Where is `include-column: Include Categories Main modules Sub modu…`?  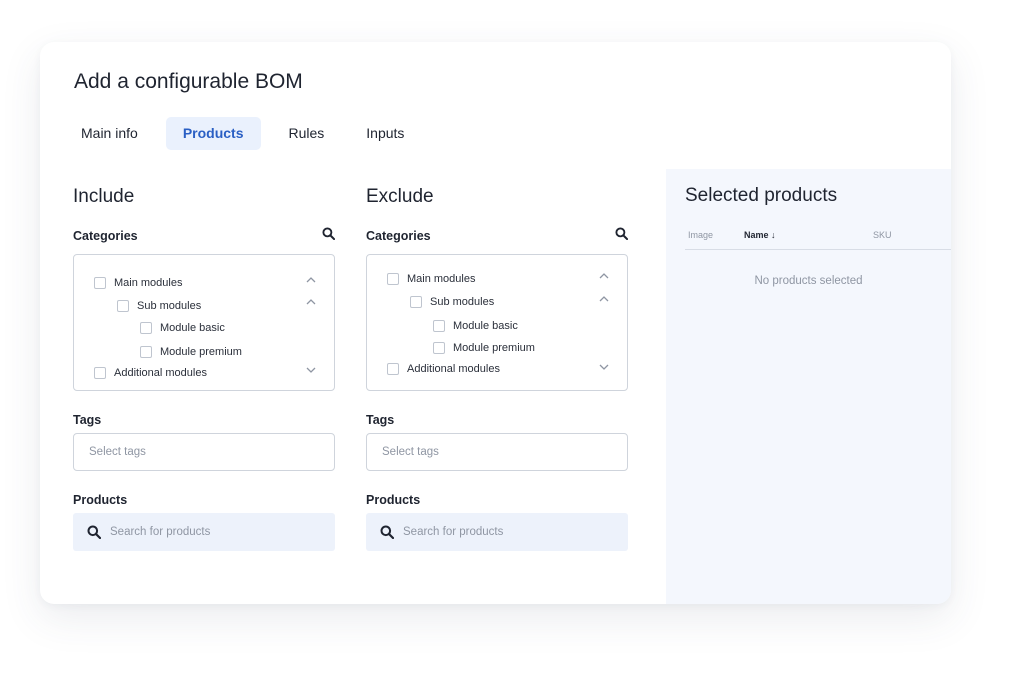
include-column: Include Categories Main modules Sub modu… is located at coordinates (204, 368).